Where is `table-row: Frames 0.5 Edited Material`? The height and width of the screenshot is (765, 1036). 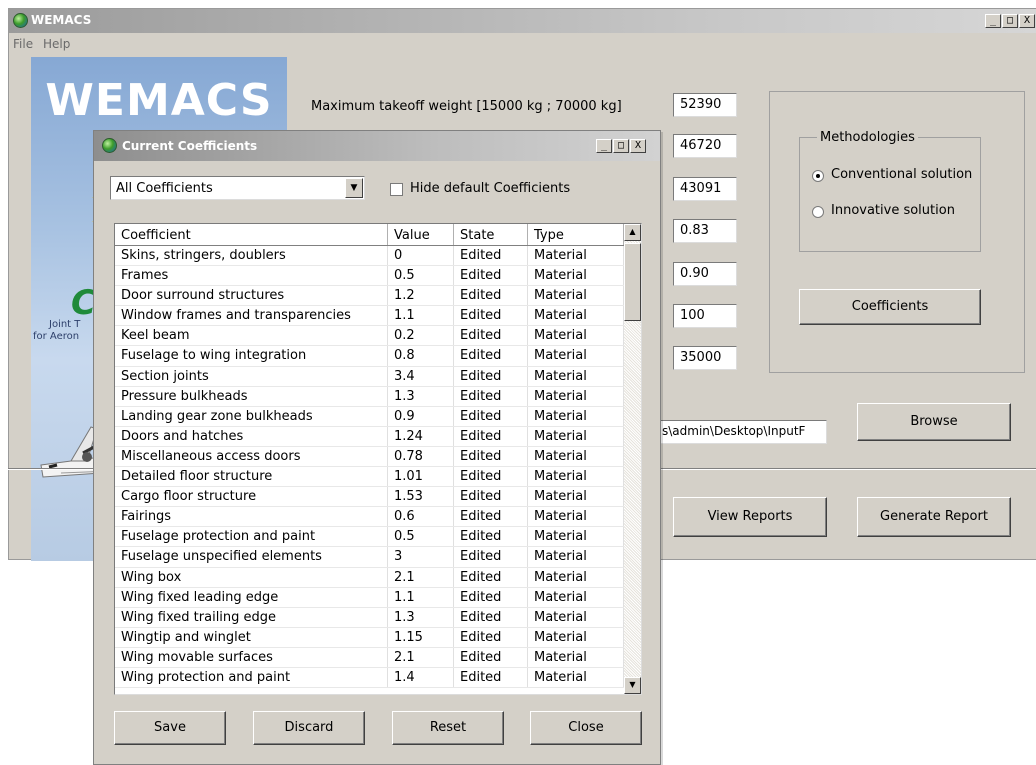 table-row: Frames 0.5 Edited Material is located at coordinates (369, 276).